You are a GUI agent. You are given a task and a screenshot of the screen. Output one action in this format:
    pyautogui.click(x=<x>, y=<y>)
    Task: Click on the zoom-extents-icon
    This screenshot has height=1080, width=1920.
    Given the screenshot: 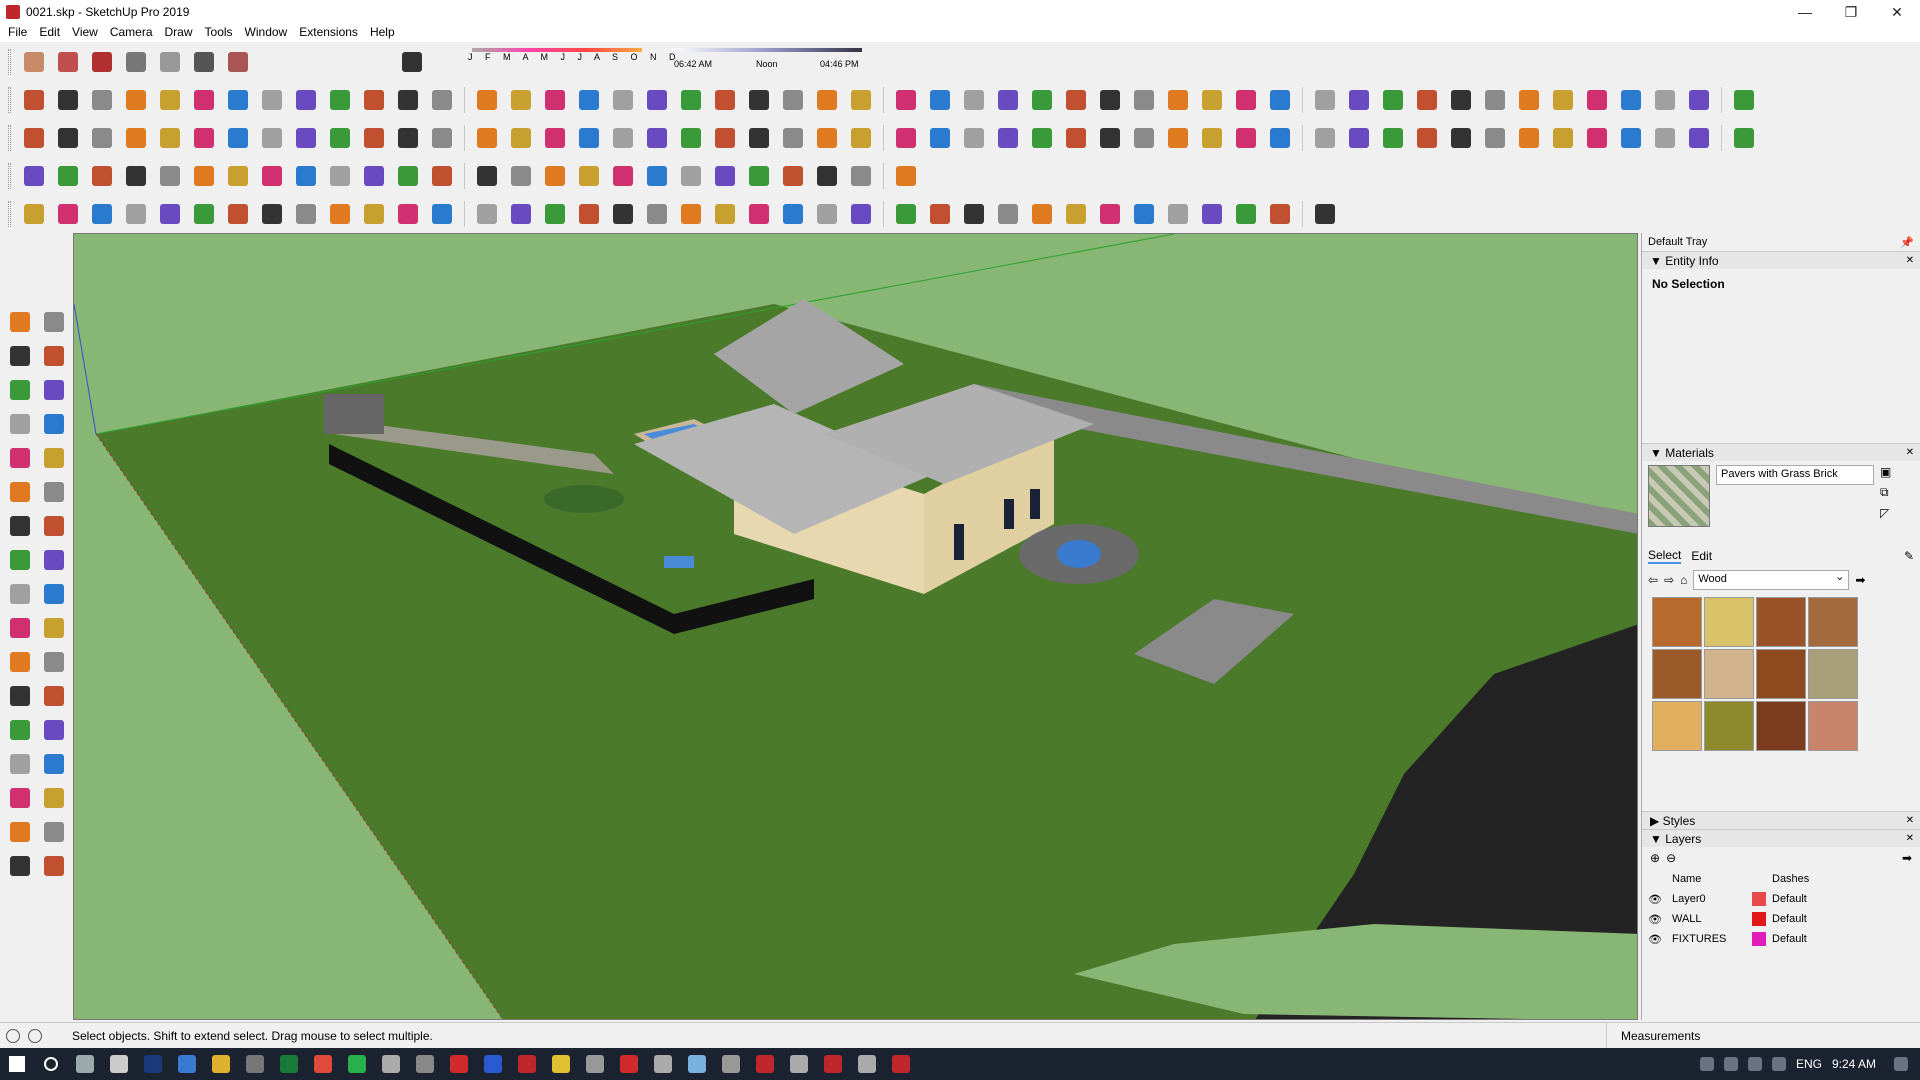 What is the action you would take?
    pyautogui.click(x=54, y=764)
    